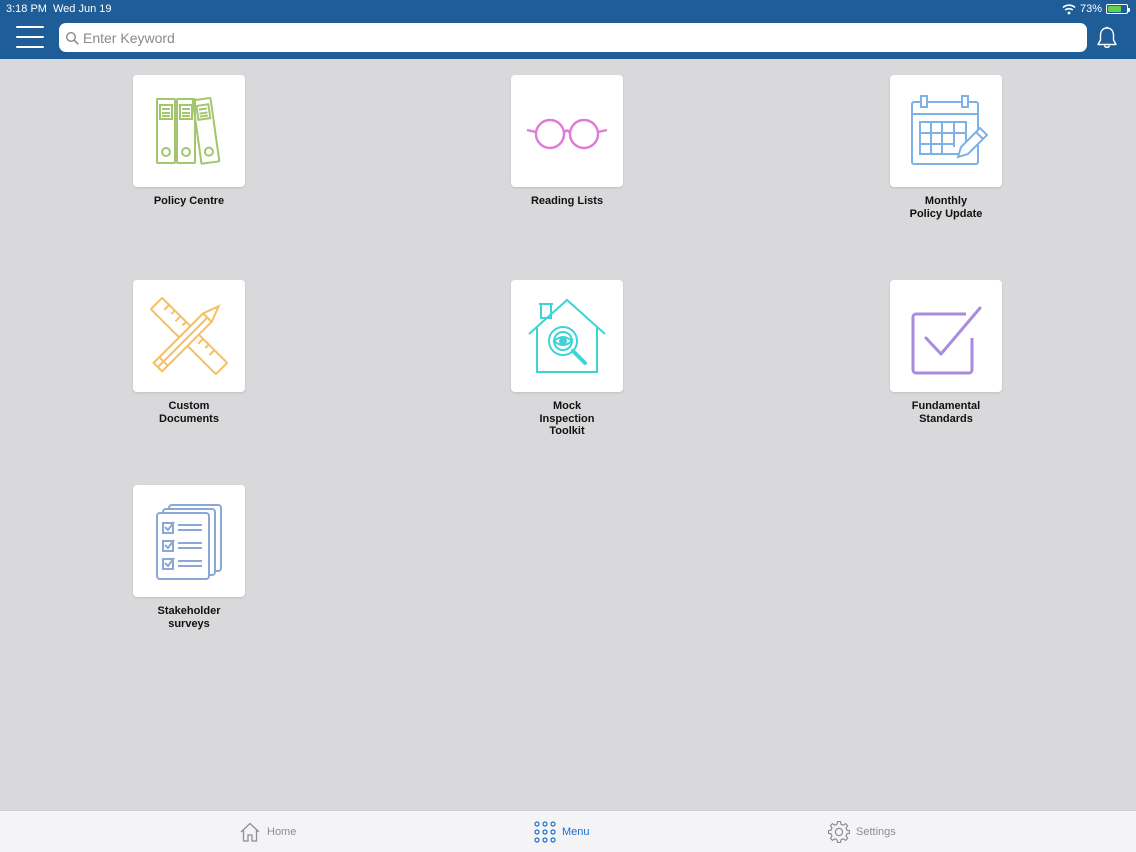 The height and width of the screenshot is (852, 1136). I want to click on status-time: 3:18 PM, so click(26, 9).